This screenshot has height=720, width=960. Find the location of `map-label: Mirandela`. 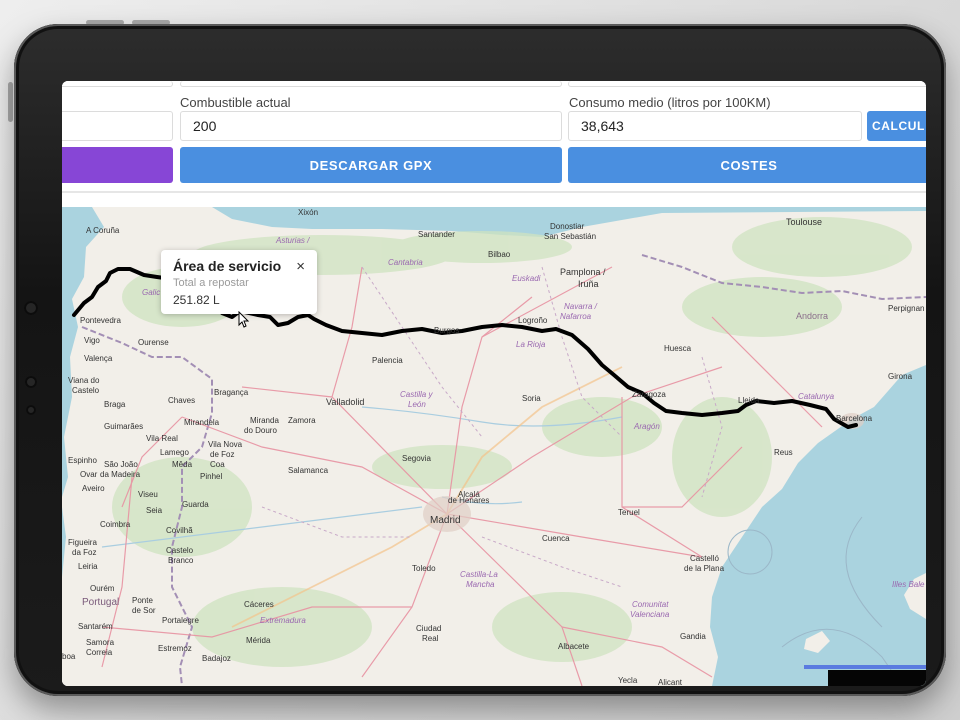

map-label: Mirandela is located at coordinates (202, 422).